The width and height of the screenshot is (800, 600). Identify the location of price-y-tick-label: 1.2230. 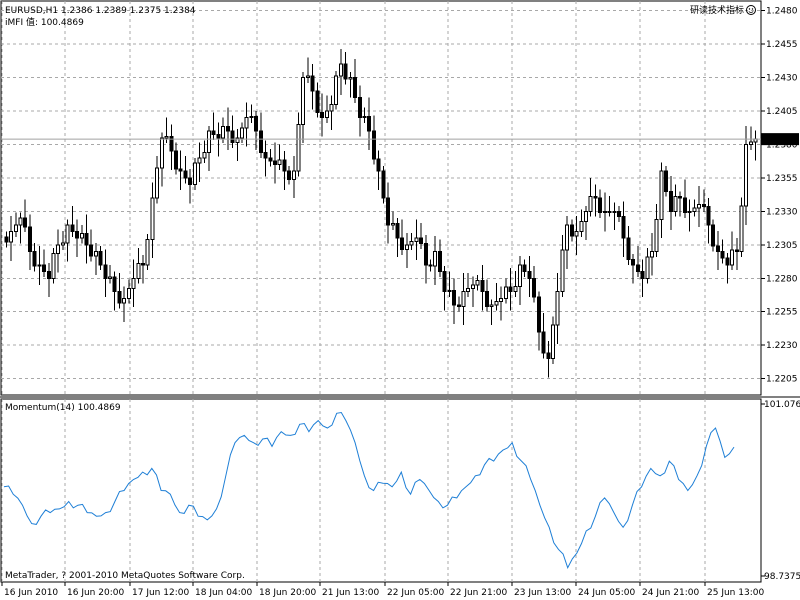
(782, 346).